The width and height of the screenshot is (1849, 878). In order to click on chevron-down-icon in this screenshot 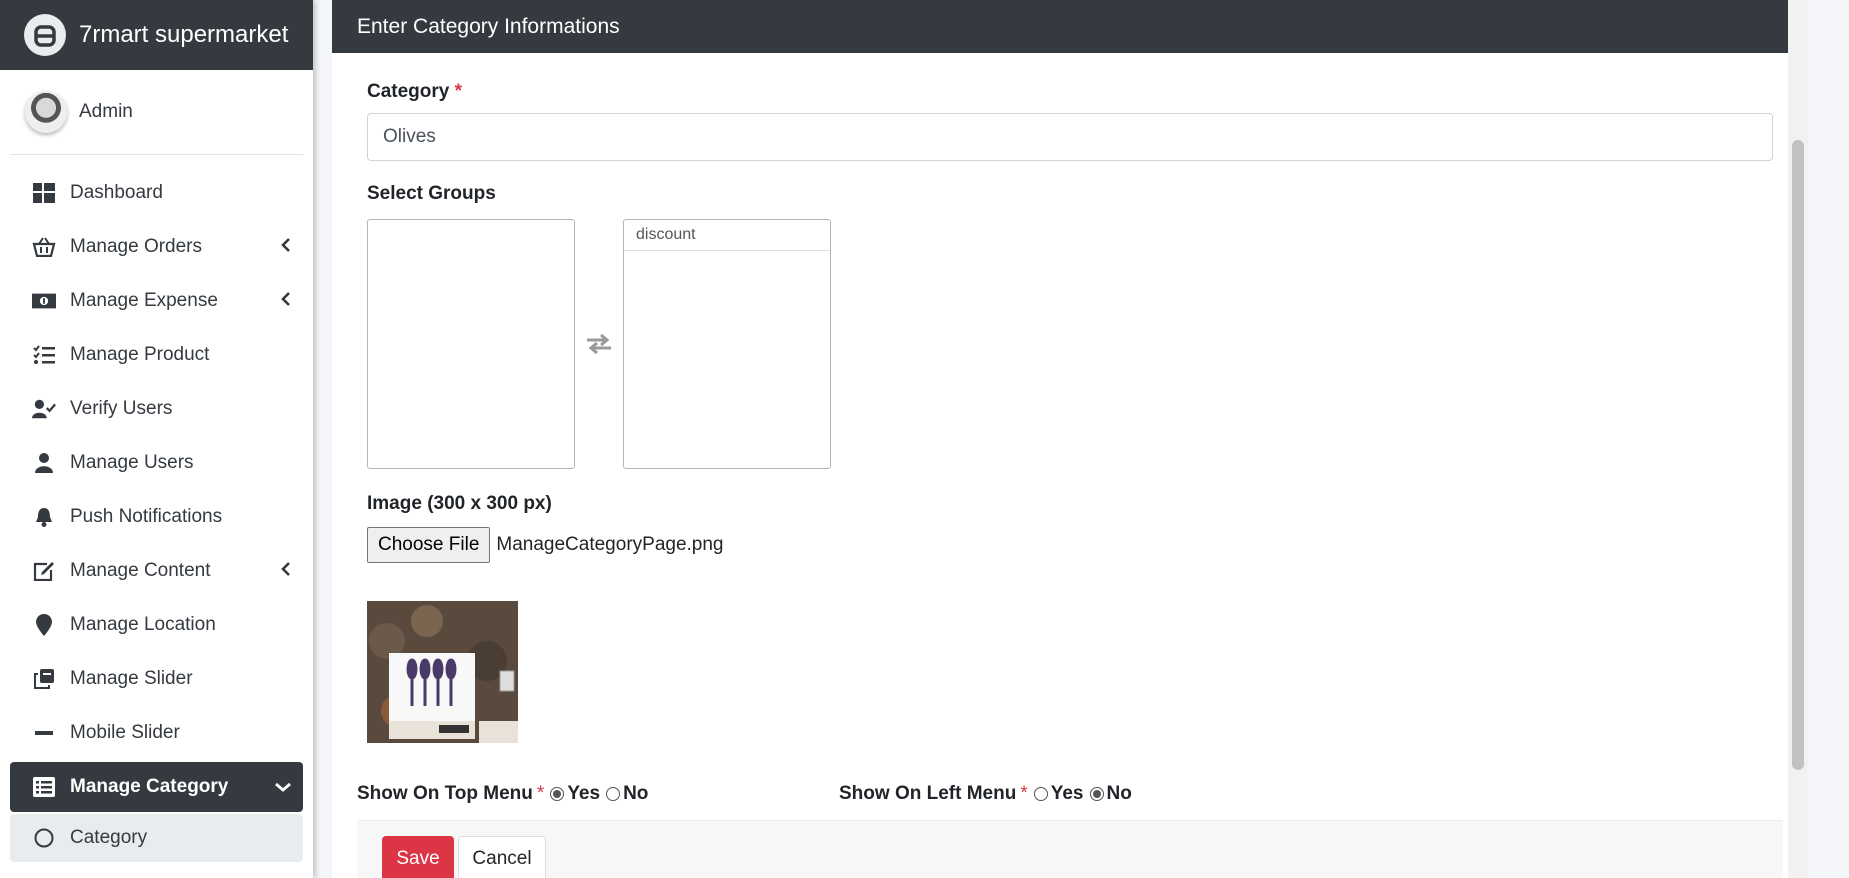, I will do `click(283, 787)`.